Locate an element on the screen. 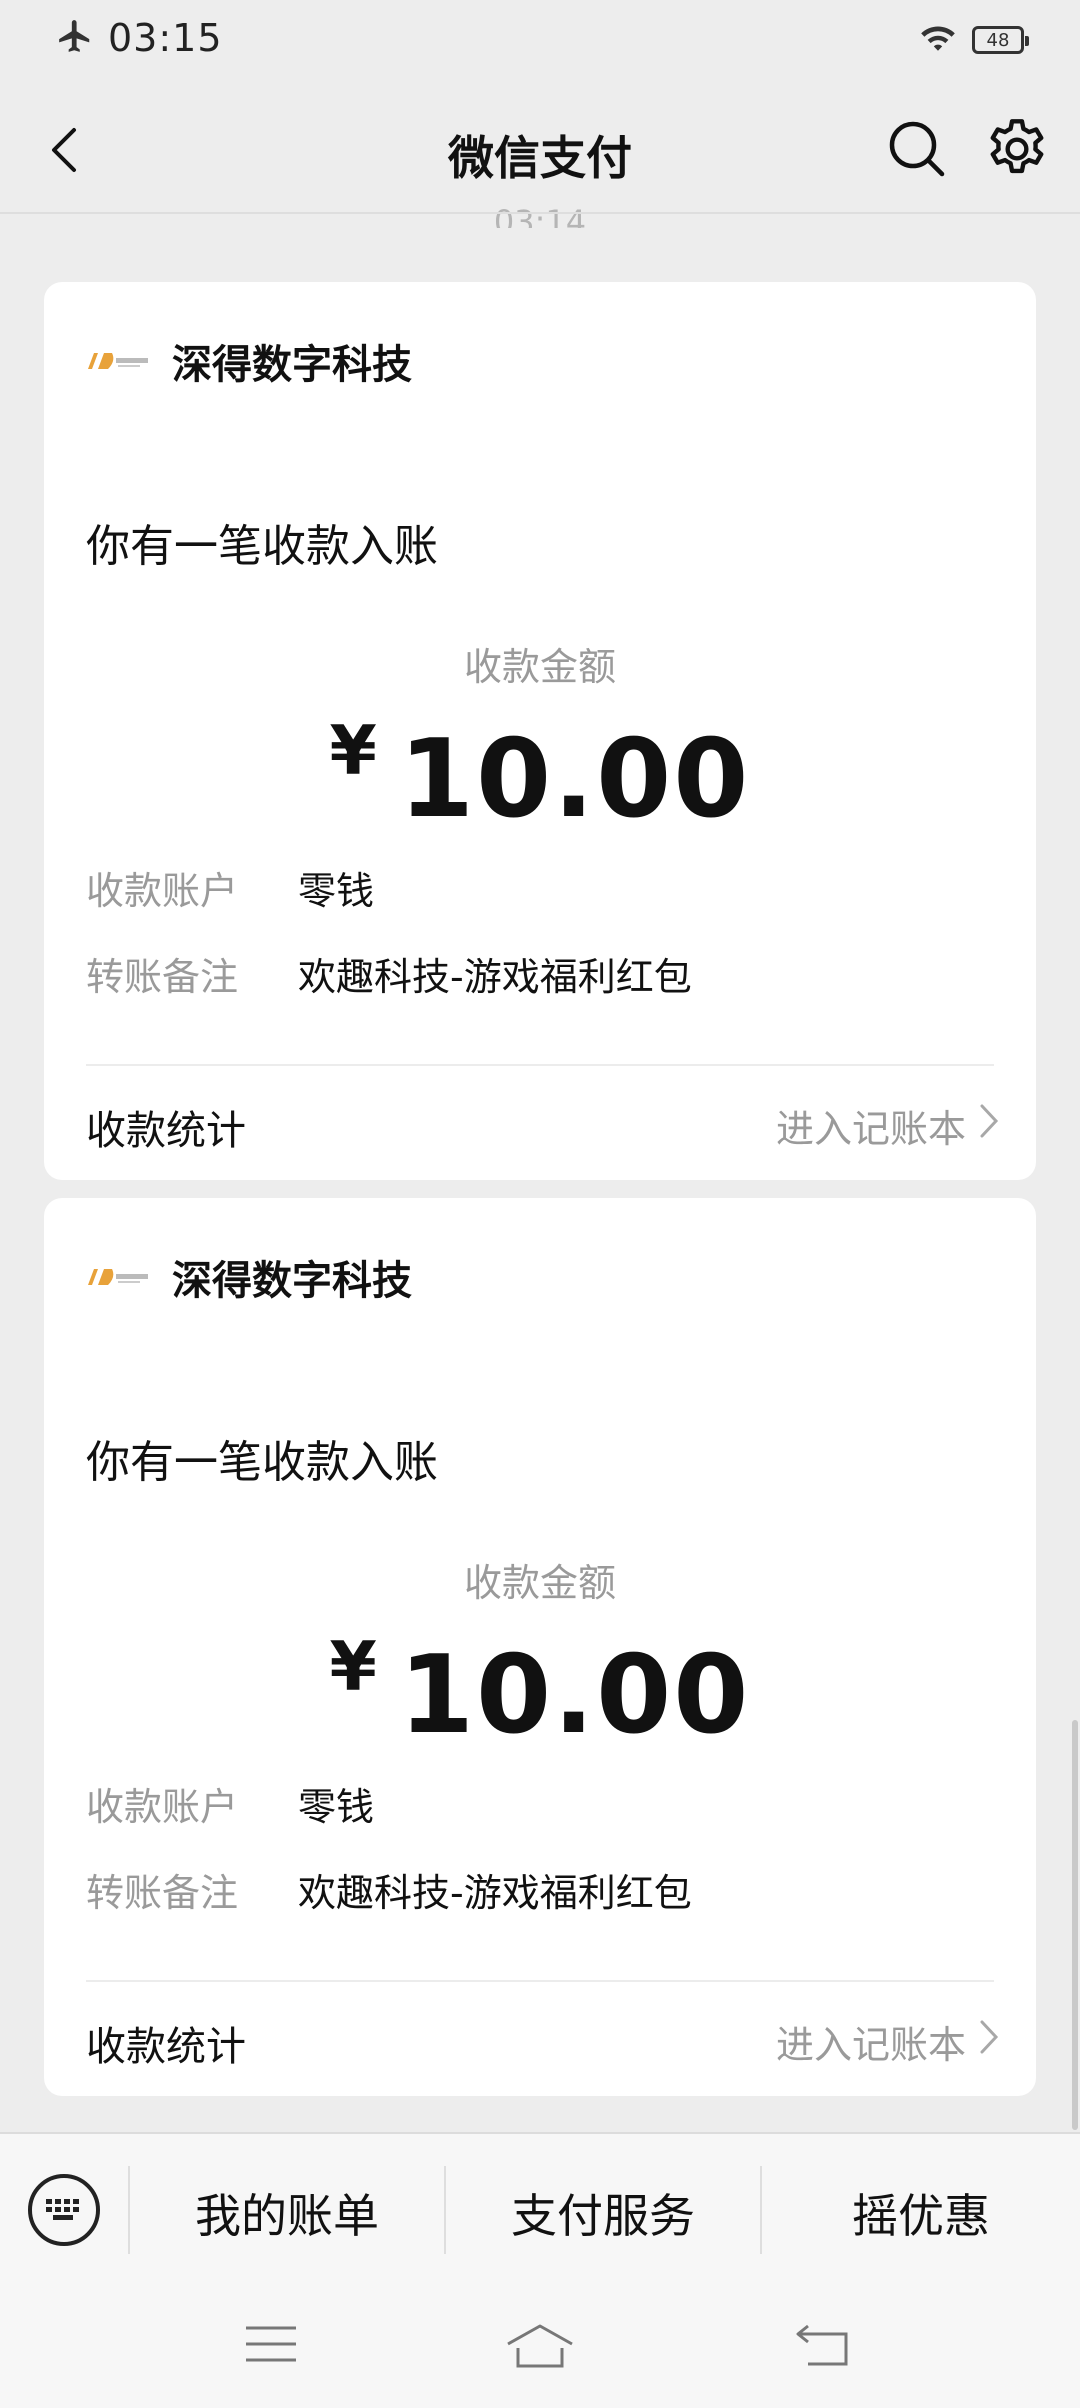  menu-lines-icon is located at coordinates (271, 2344).